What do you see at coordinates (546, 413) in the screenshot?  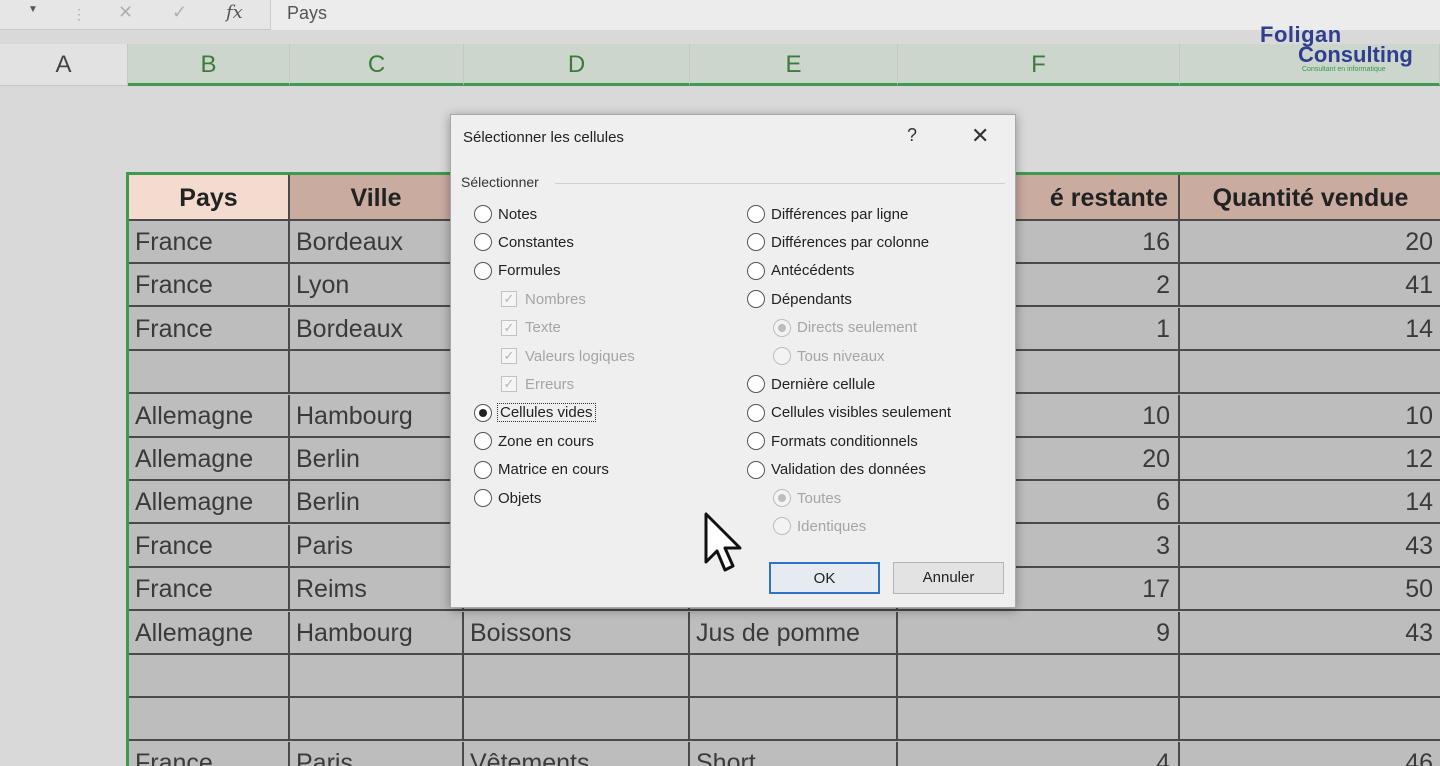 I see `option-label: Cellules vides` at bounding box center [546, 413].